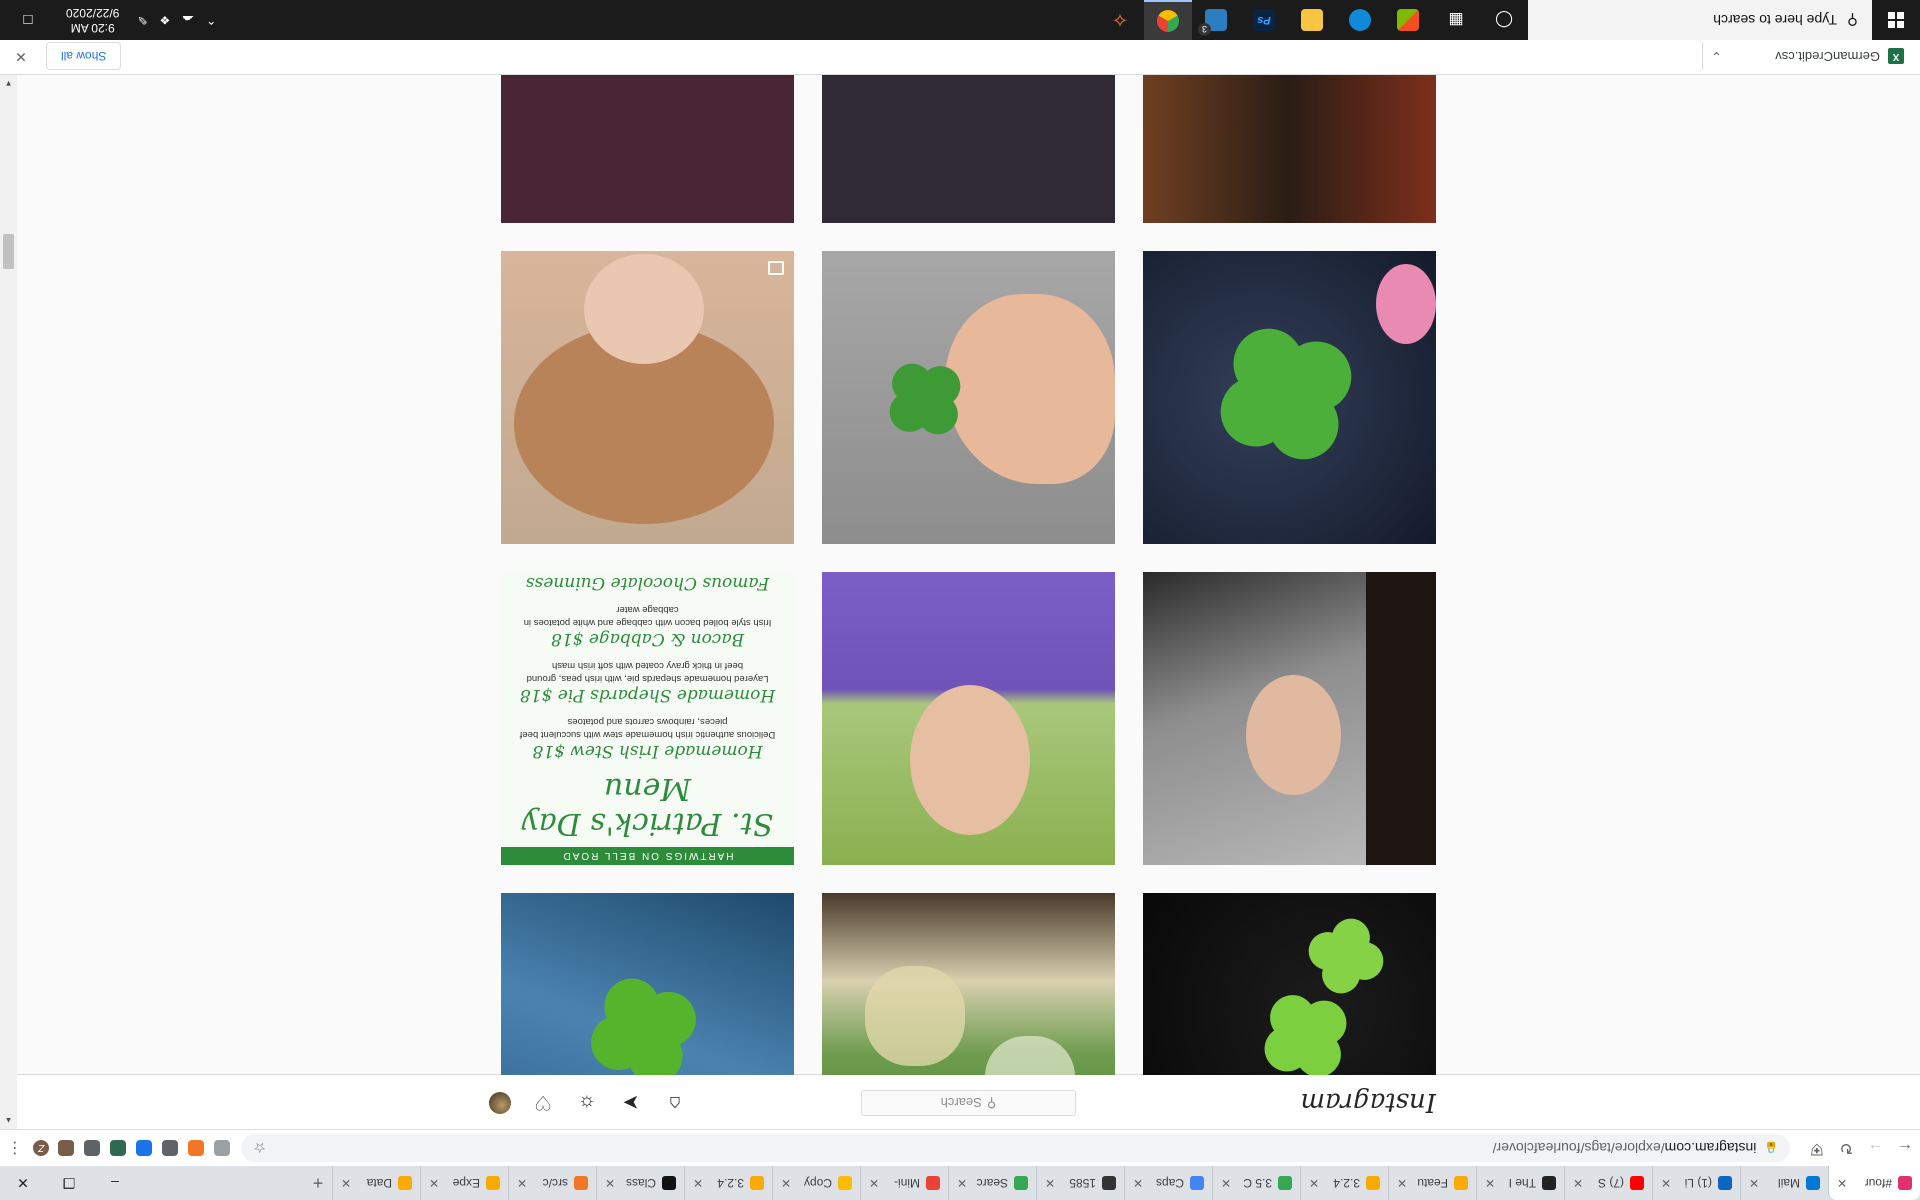  What do you see at coordinates (142, 20) in the screenshot?
I see `pen-icon: ✎` at bounding box center [142, 20].